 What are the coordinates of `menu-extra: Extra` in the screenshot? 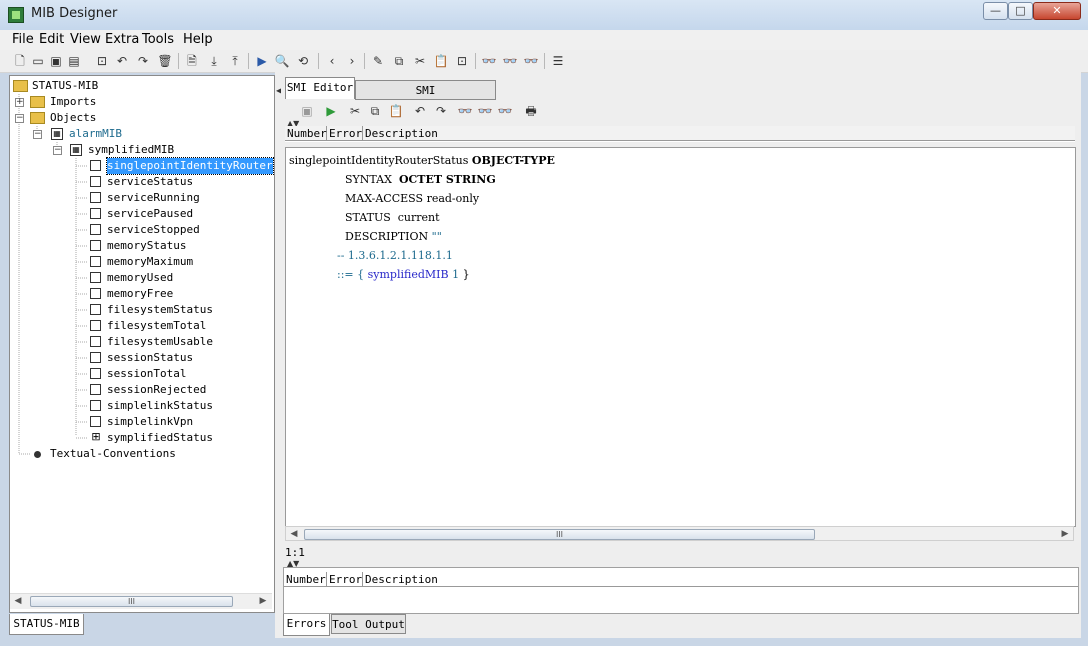 It's located at (122, 39).